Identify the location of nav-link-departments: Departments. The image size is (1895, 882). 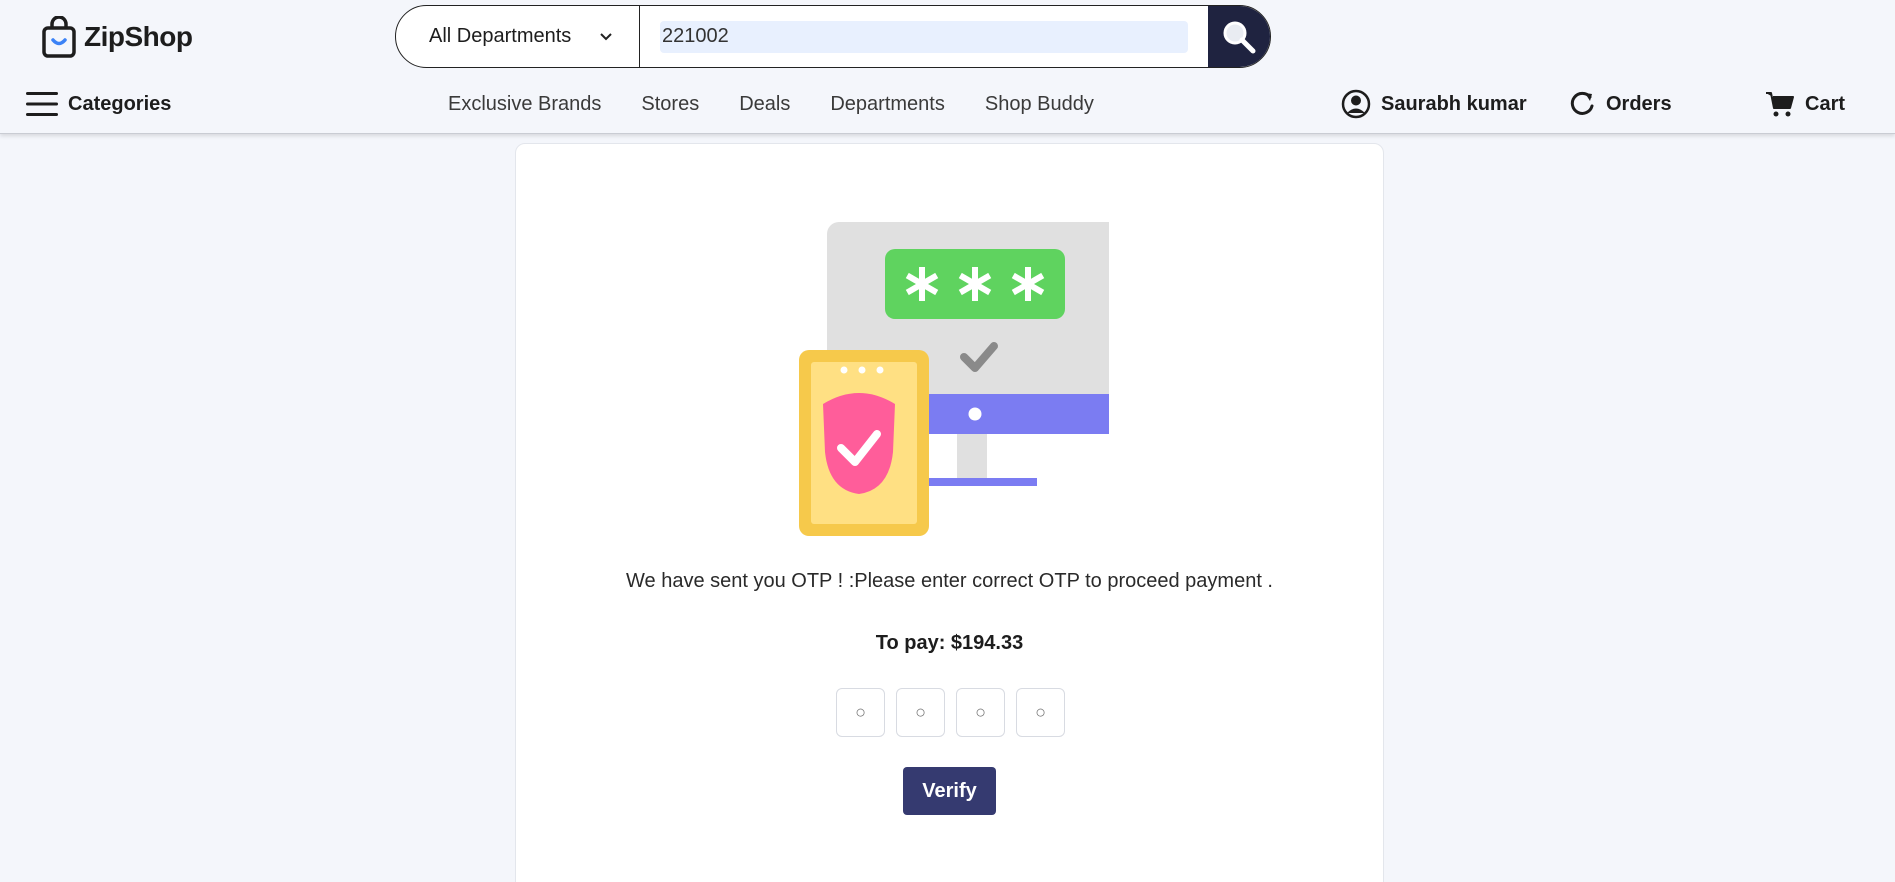
(887, 104).